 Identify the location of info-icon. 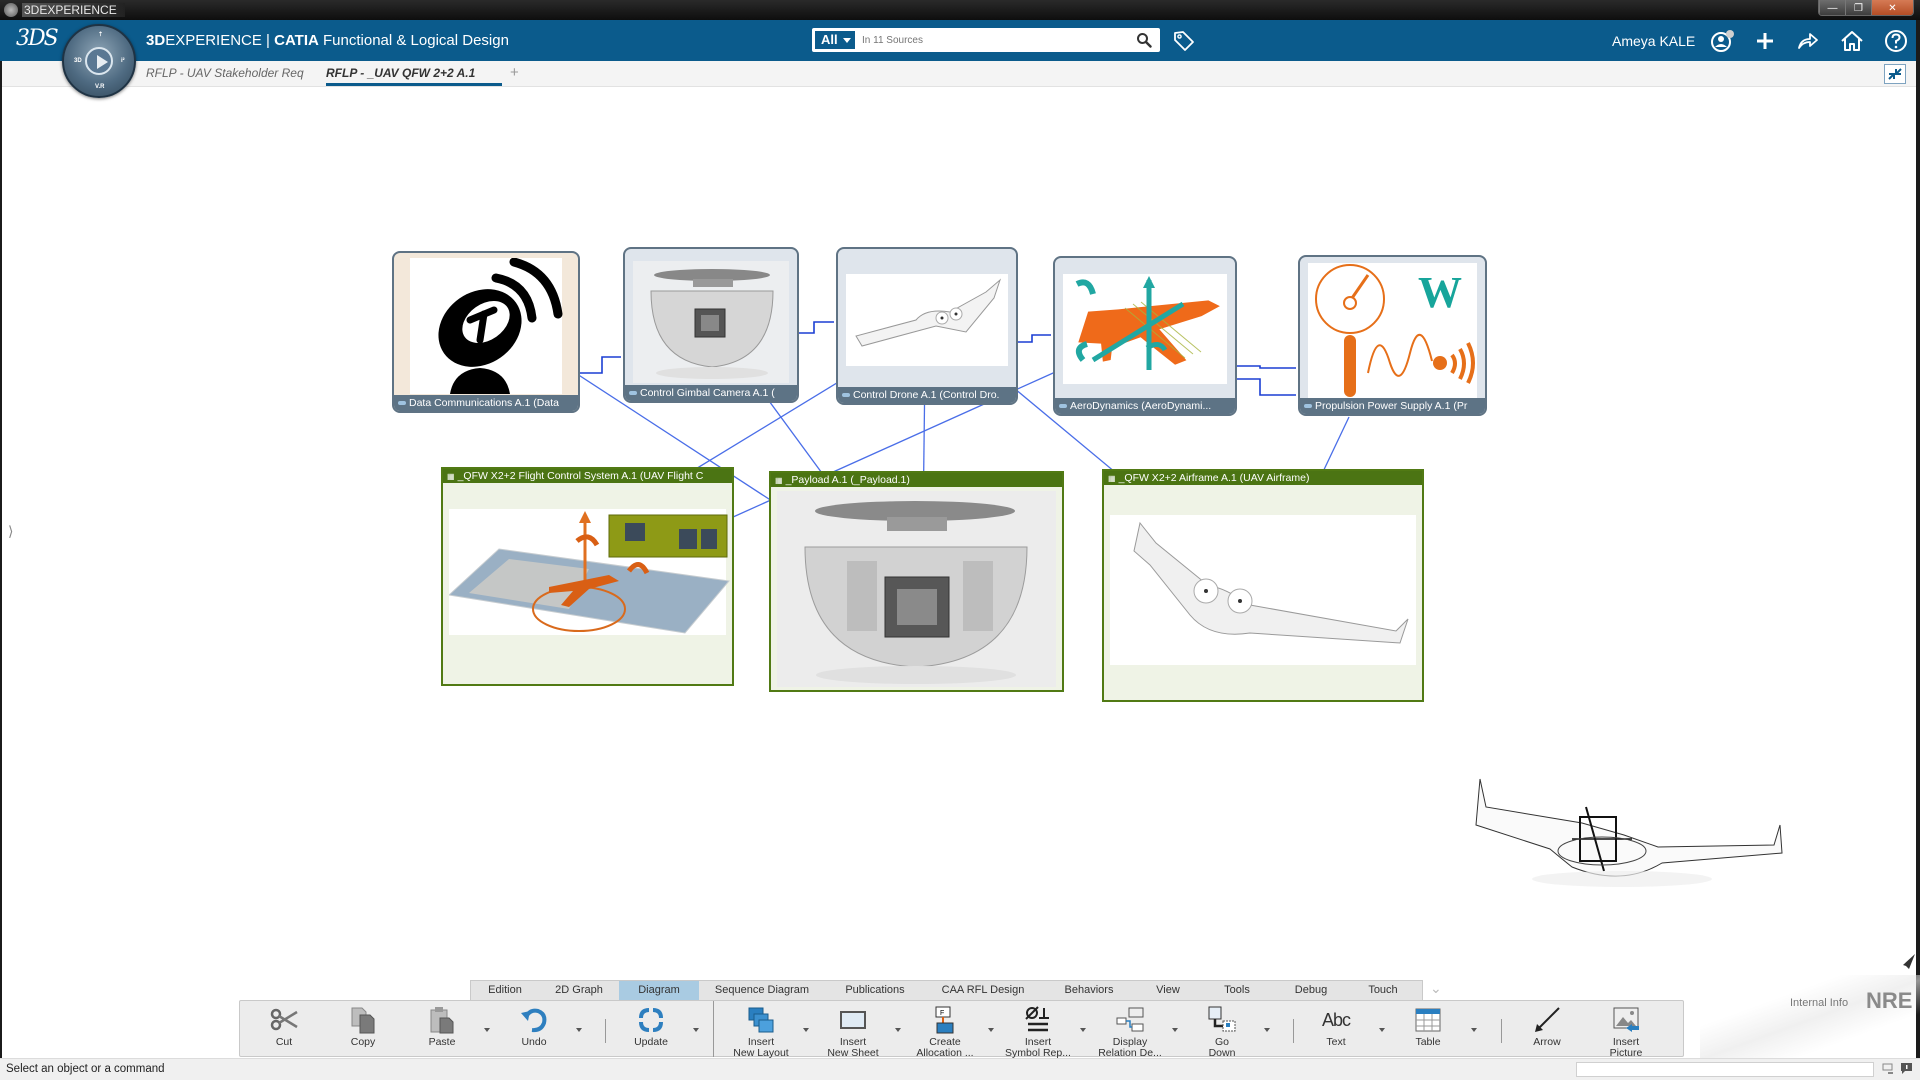
(1906, 1068).